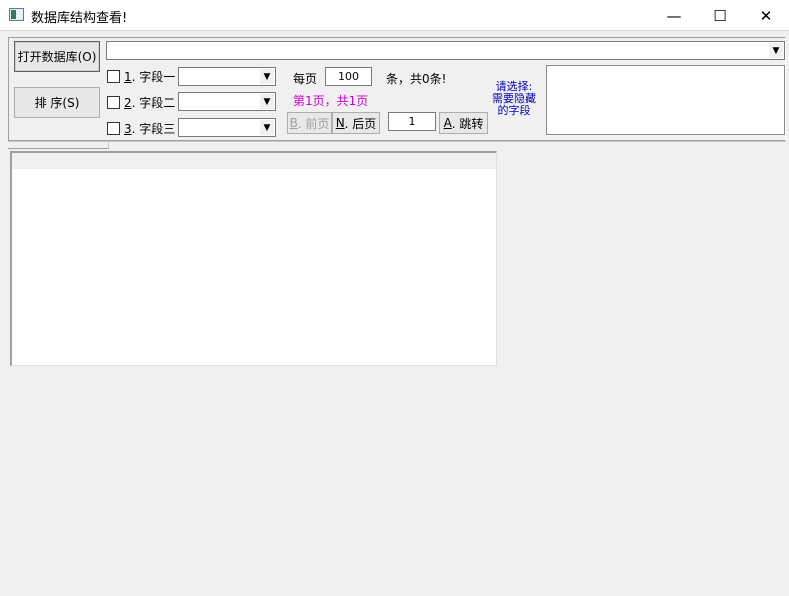 Image resolution: width=789 pixels, height=596 pixels. What do you see at coordinates (227, 127) in the screenshot?
I see `field3-combo: ▼` at bounding box center [227, 127].